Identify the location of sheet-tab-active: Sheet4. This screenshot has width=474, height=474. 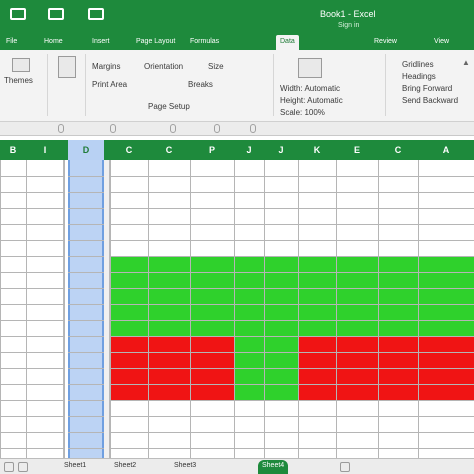
(273, 467).